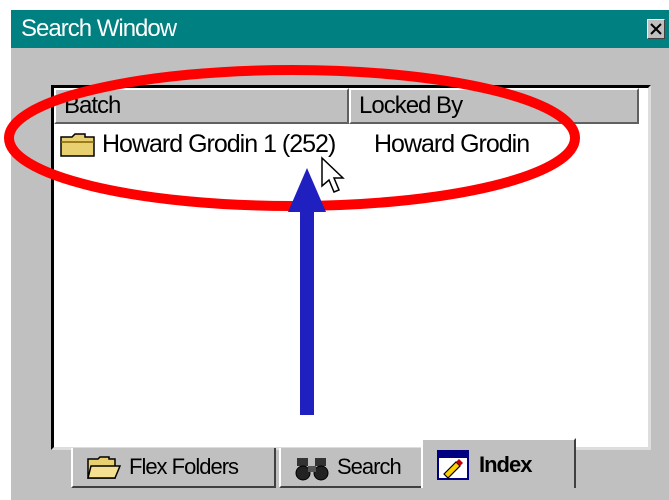 The width and height of the screenshot is (669, 500). I want to click on column-header-locked-by: Locked By, so click(494, 106).